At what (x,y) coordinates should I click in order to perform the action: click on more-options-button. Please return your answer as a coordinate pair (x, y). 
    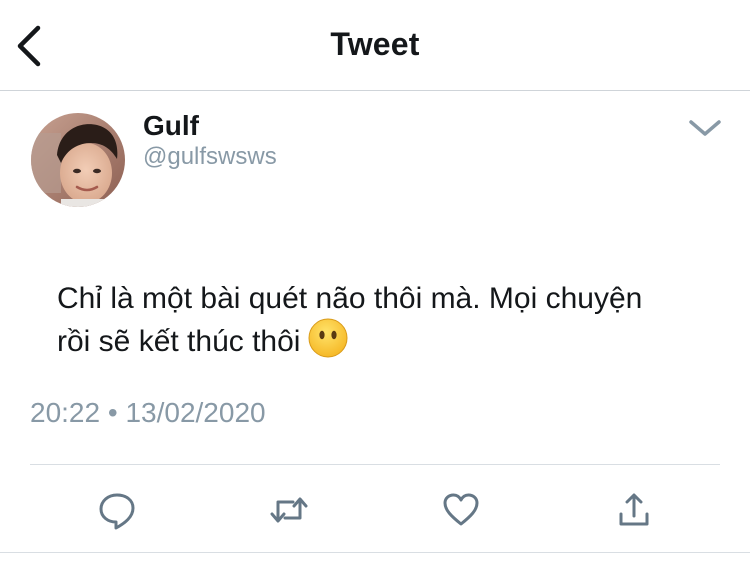
    Looking at the image, I should click on (705, 128).